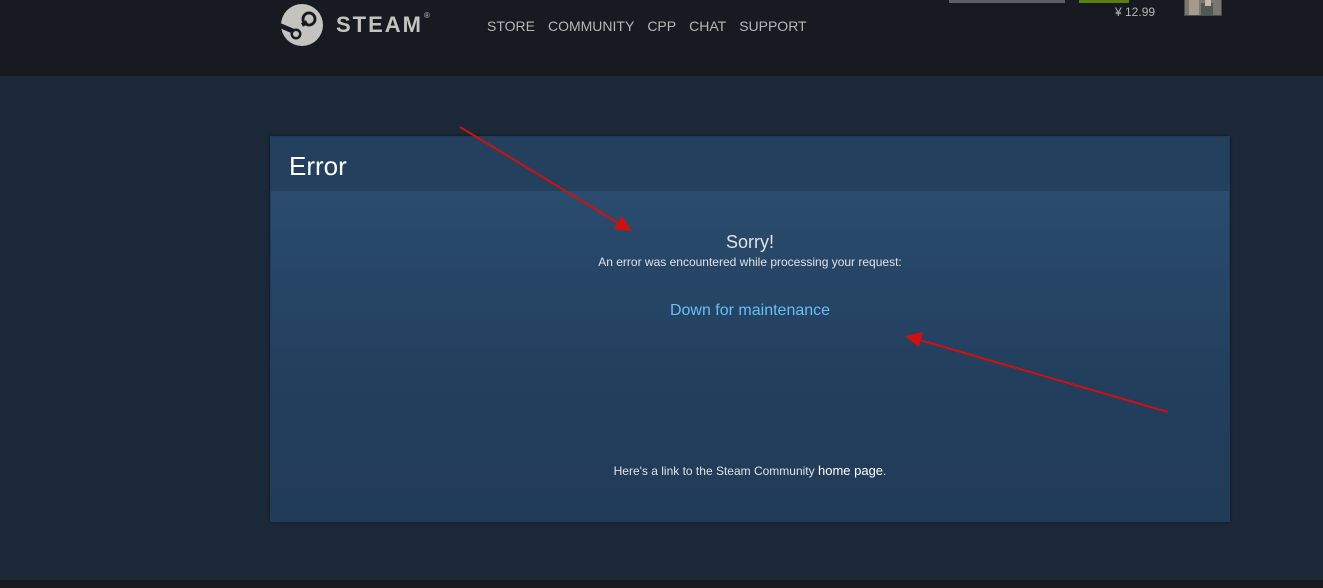 This screenshot has width=1323, height=588. What do you see at coordinates (1007, 1) in the screenshot?
I see `account-menu-button` at bounding box center [1007, 1].